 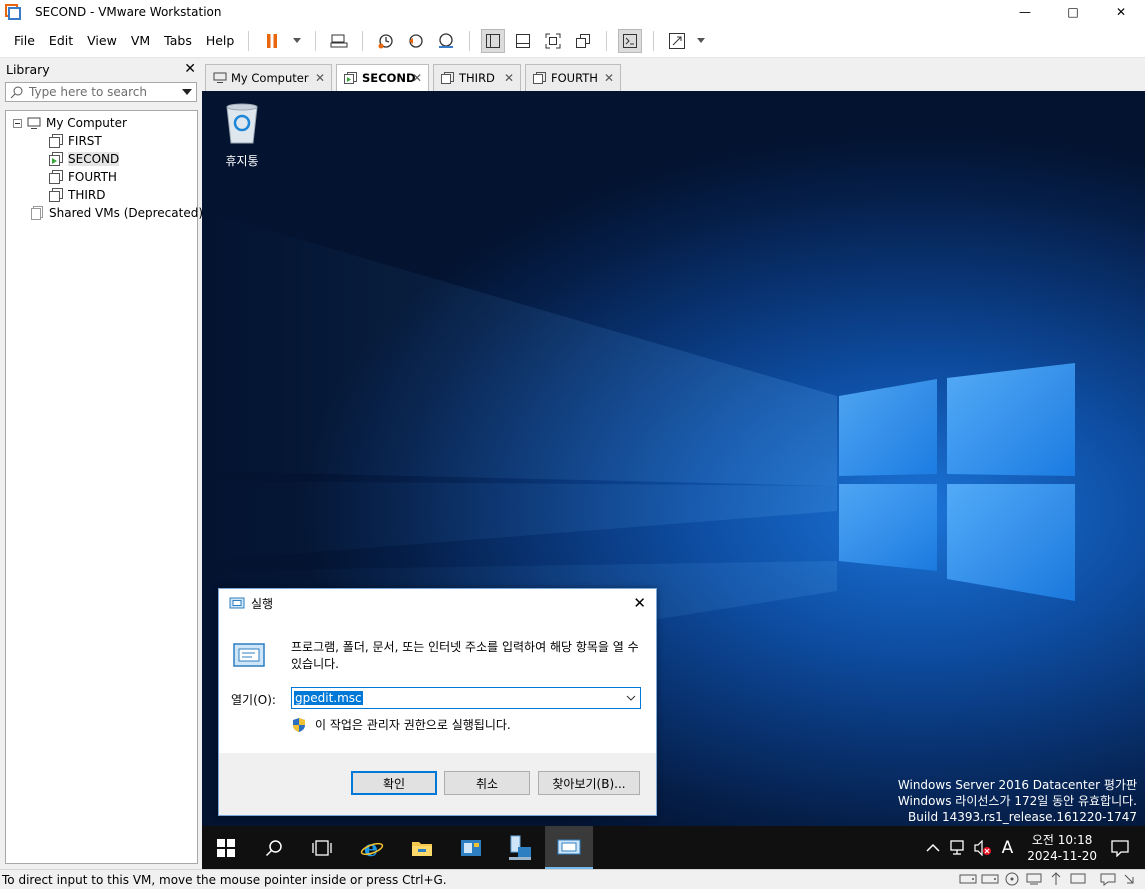 I want to click on usb-icon, so click(x=1056, y=879).